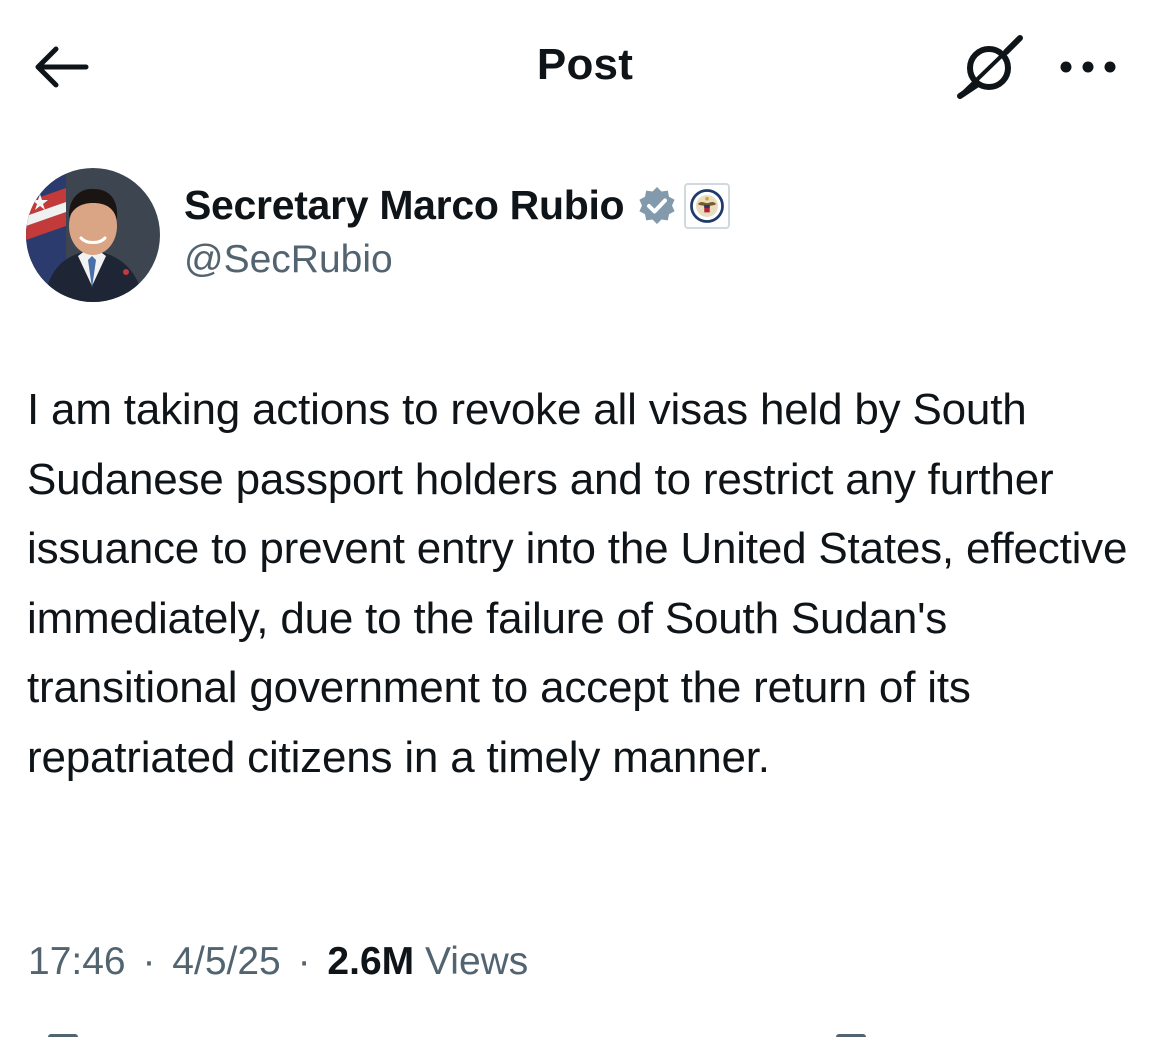 This screenshot has height=1044, width=1170. I want to click on views-label: Views, so click(476, 961).